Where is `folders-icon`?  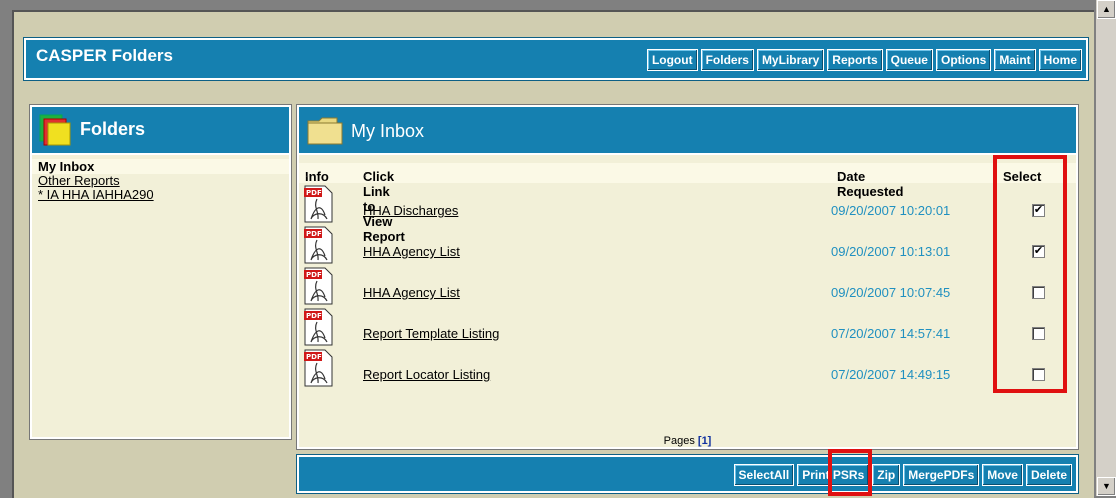
folders-icon is located at coordinates (55, 130).